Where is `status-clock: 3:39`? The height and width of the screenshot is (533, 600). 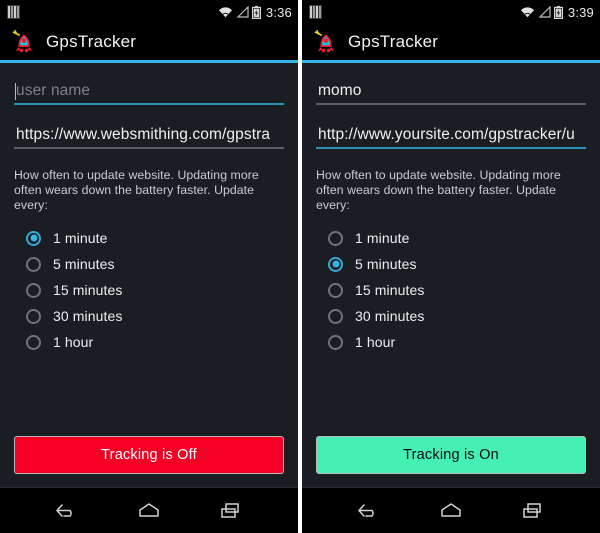 status-clock: 3:39 is located at coordinates (580, 12).